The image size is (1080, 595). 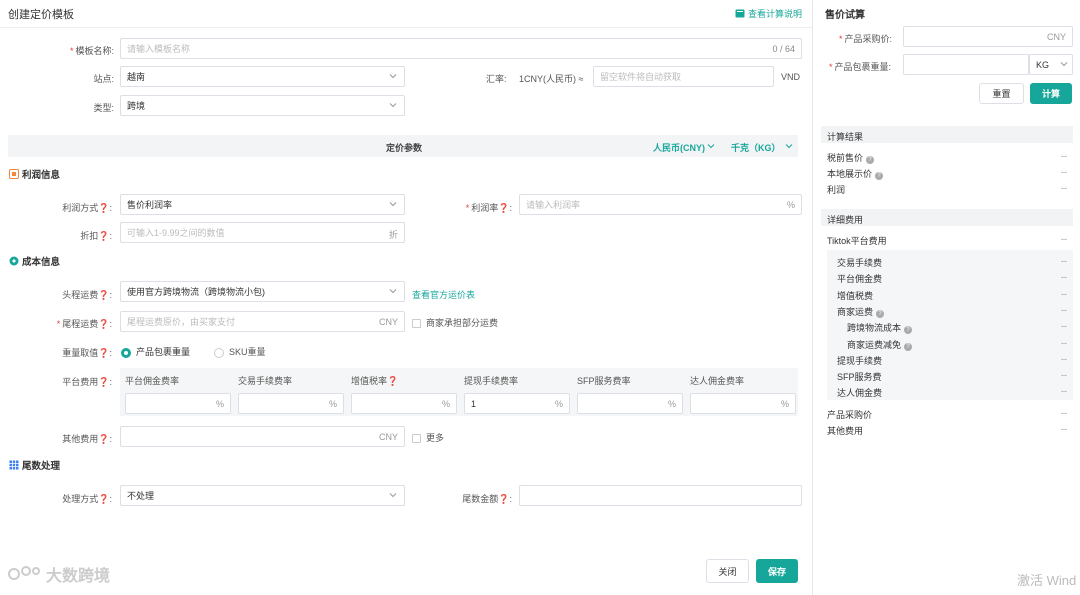 I want to click on detail-label: SFP服务费, so click(x=859, y=377).